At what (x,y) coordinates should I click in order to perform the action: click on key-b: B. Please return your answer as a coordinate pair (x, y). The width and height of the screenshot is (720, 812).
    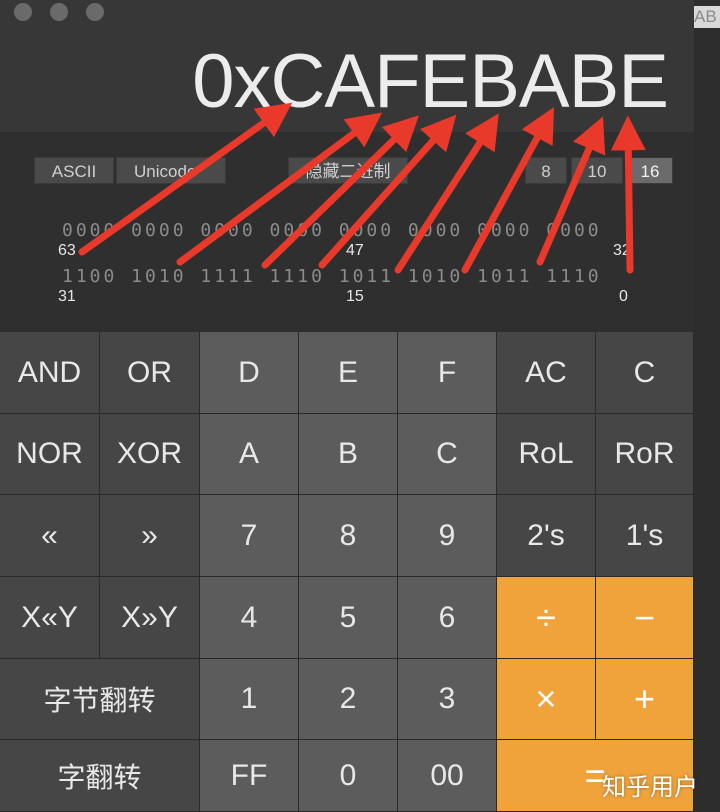
    Looking at the image, I should click on (348, 454).